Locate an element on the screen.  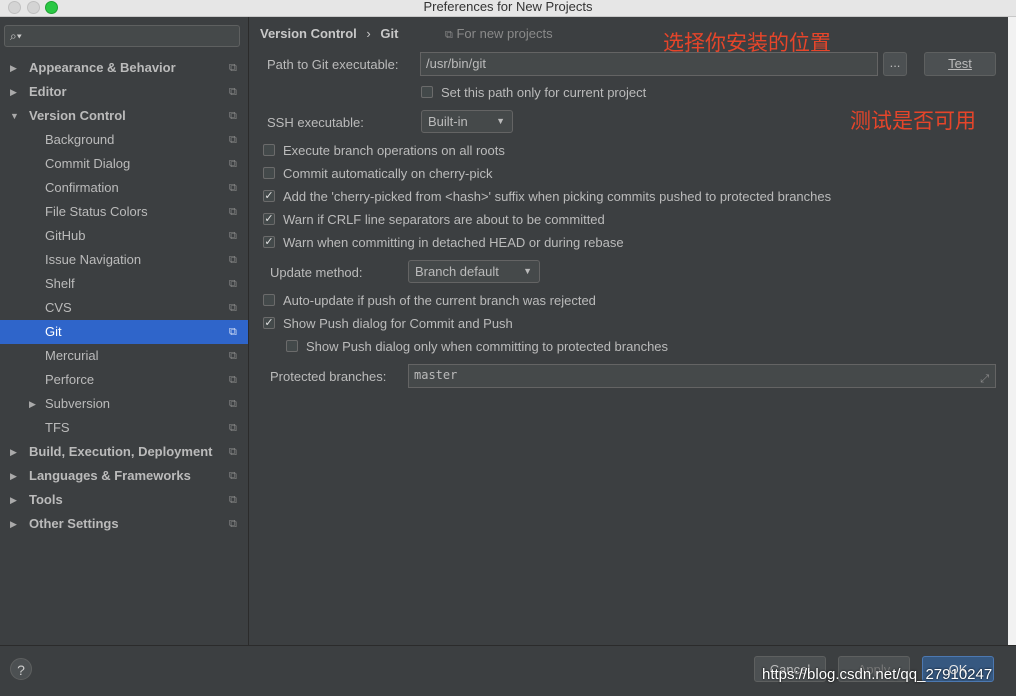
ssh-executable-select: Built-in ▼ is located at coordinates (467, 121).